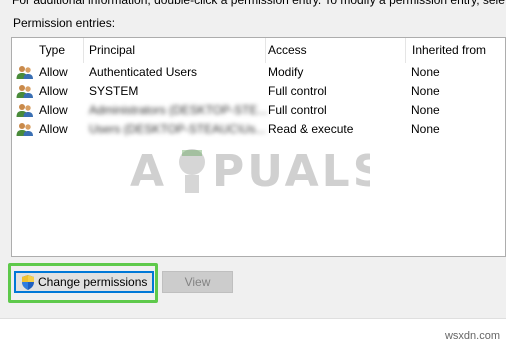  What do you see at coordinates (258, 72) in the screenshot?
I see `permission-entry-row: Allow Authenticated Users Modify None` at bounding box center [258, 72].